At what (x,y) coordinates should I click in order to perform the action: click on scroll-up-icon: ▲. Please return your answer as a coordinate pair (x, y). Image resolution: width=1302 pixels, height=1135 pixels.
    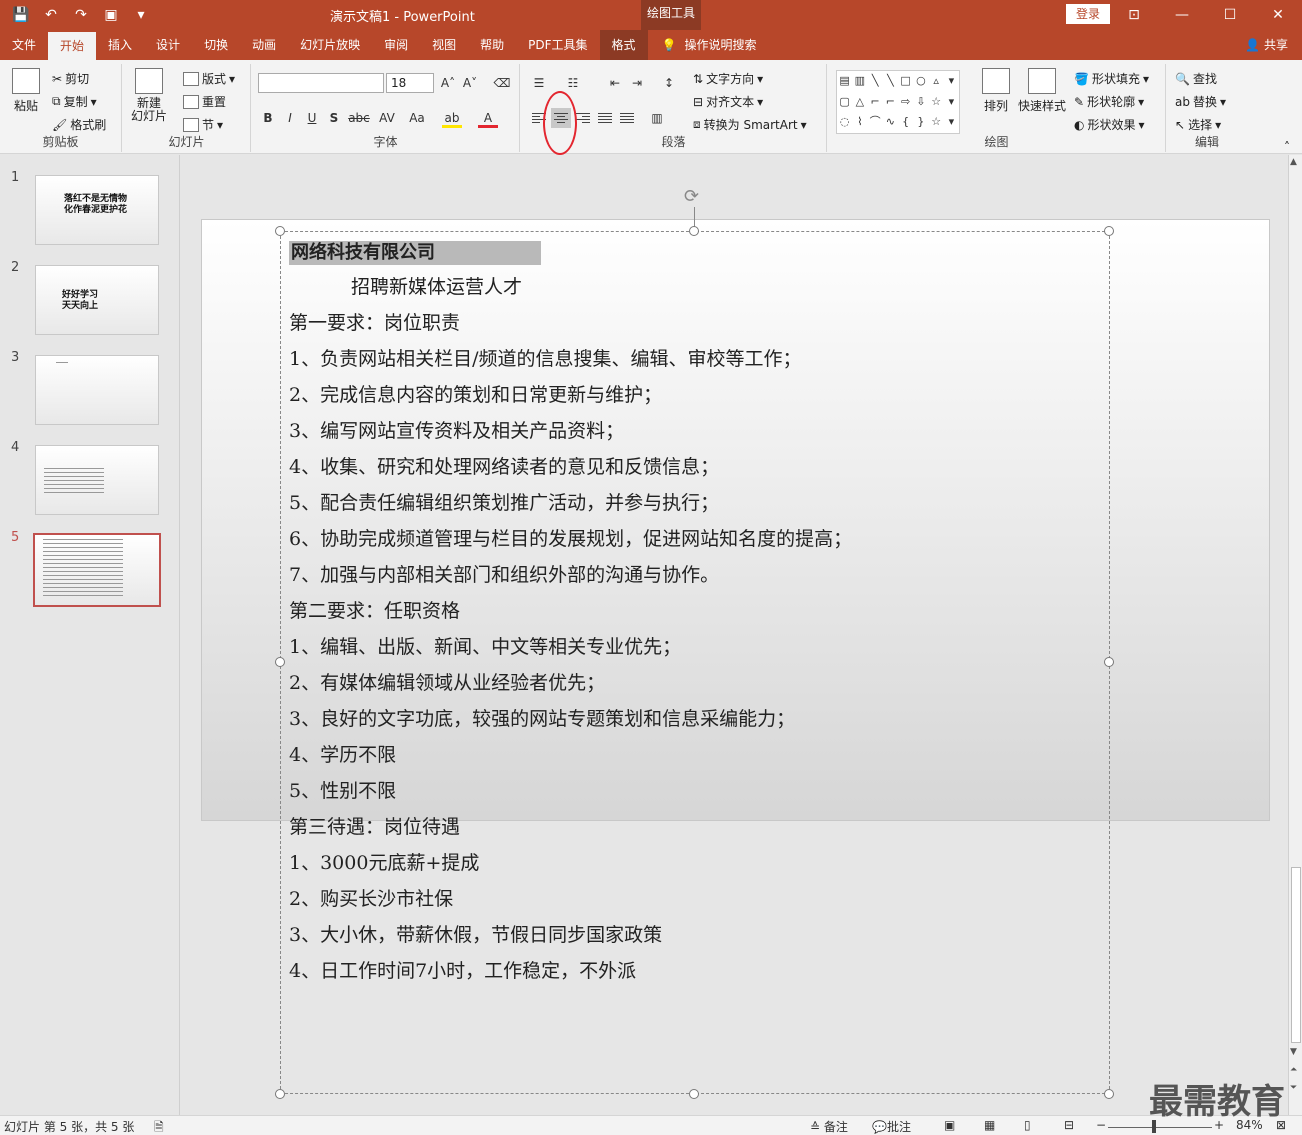
    Looking at the image, I should click on (1293, 162).